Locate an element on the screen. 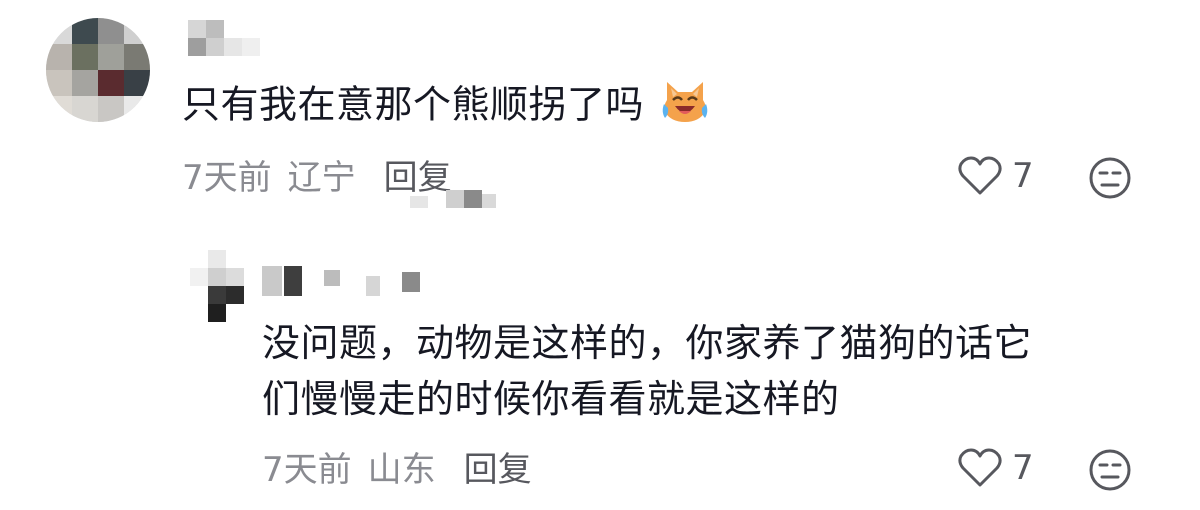 This screenshot has height=510, width=1200. blurred-area is located at coordinates (455, 201).